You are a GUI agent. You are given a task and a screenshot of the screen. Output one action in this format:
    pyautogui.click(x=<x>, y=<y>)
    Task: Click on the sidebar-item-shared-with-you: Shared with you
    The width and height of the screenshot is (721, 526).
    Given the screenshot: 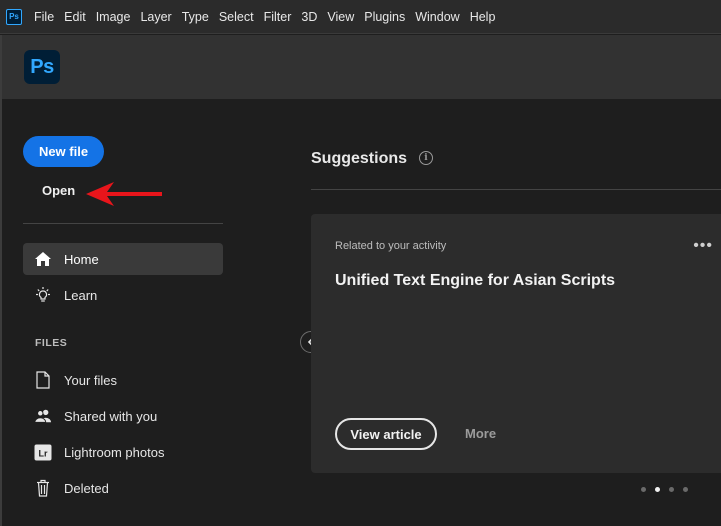 What is the action you would take?
    pyautogui.click(x=123, y=416)
    